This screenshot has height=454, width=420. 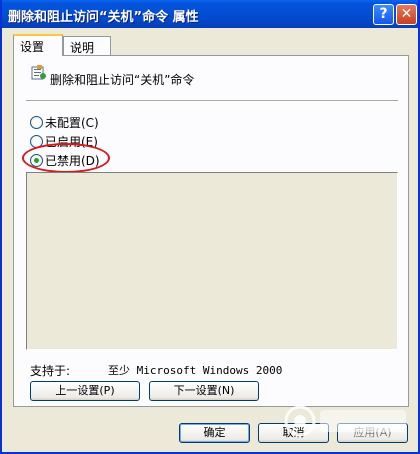 I want to click on previous-setting-button: 上一设置(P), so click(x=85, y=391).